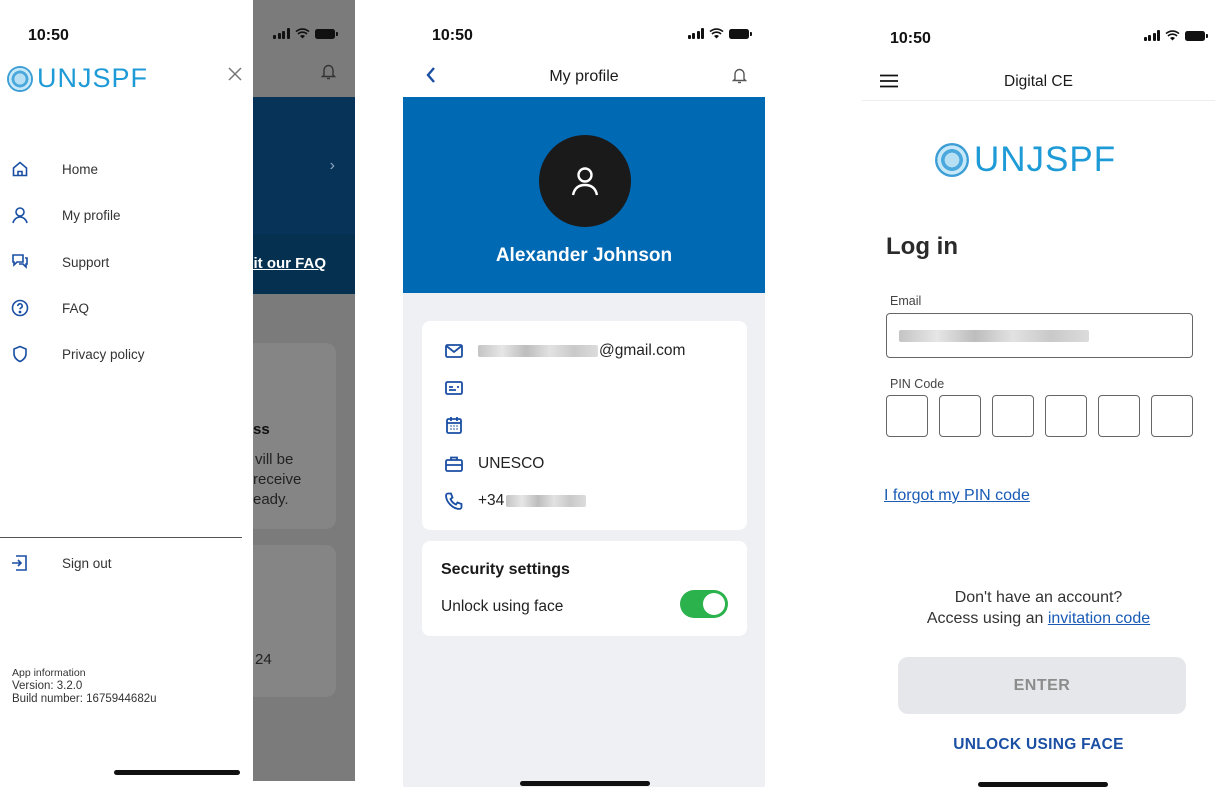 This screenshot has height=787, width=1215. Describe the element at coordinates (1039, 335) in the screenshot. I see `email-input` at that location.